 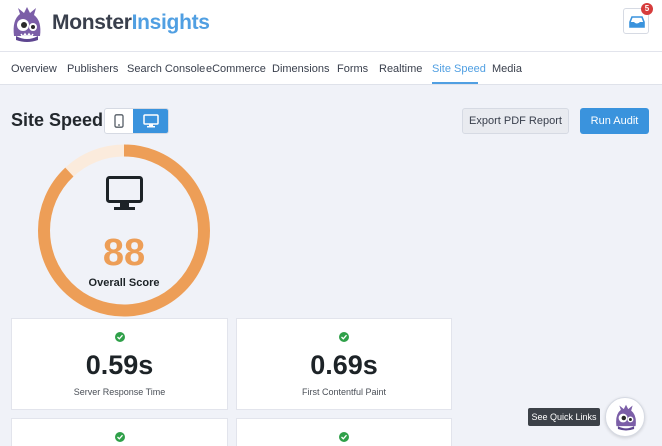 What do you see at coordinates (507, 69) in the screenshot?
I see `tab-media: Media` at bounding box center [507, 69].